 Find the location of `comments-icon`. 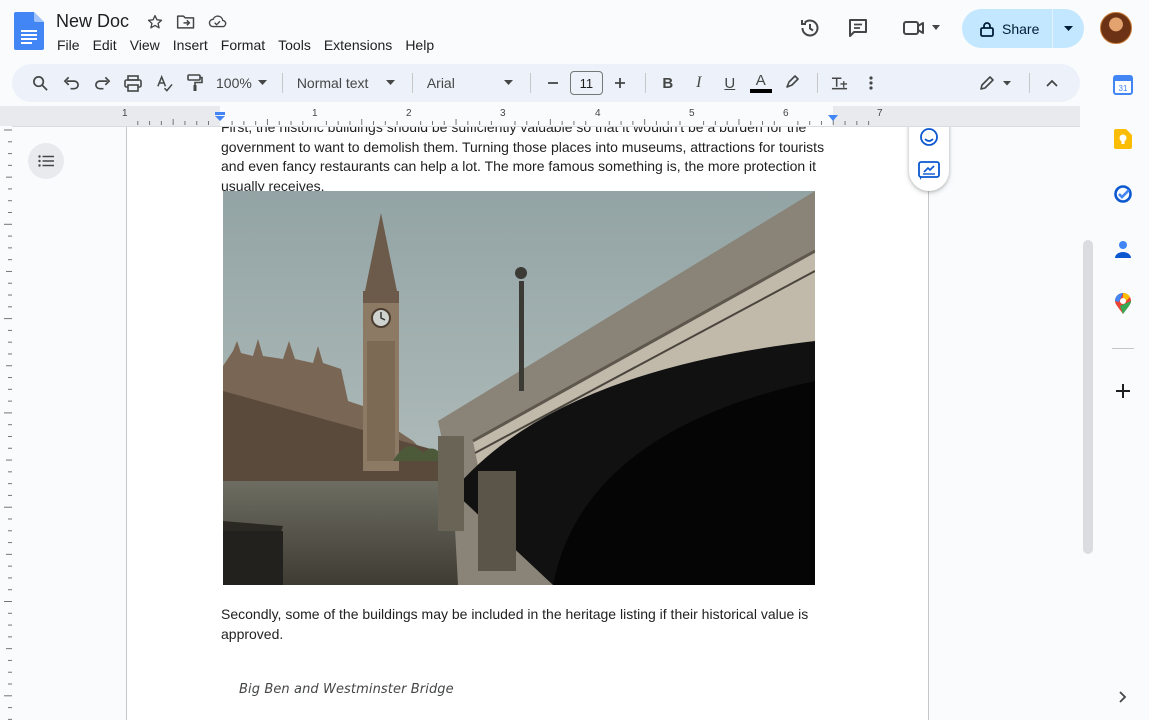

comments-icon is located at coordinates (858, 28).